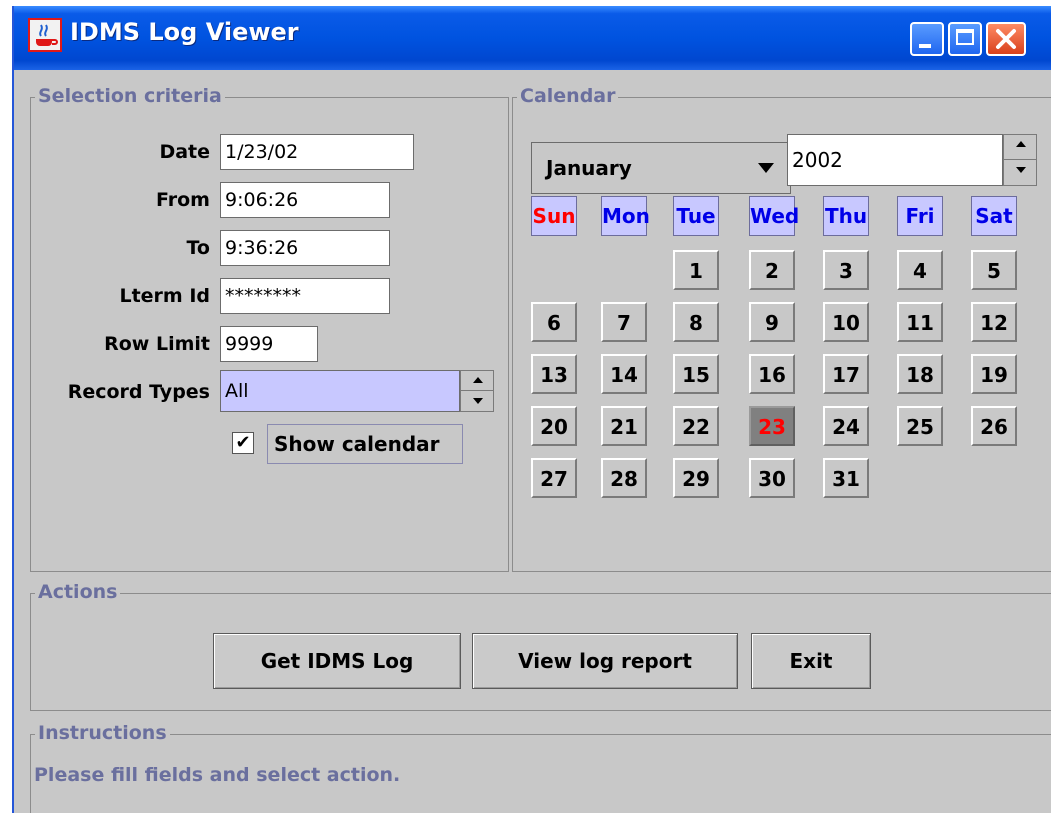 This screenshot has height=813, width=1051. I want to click on year-field: 2002, so click(895, 160).